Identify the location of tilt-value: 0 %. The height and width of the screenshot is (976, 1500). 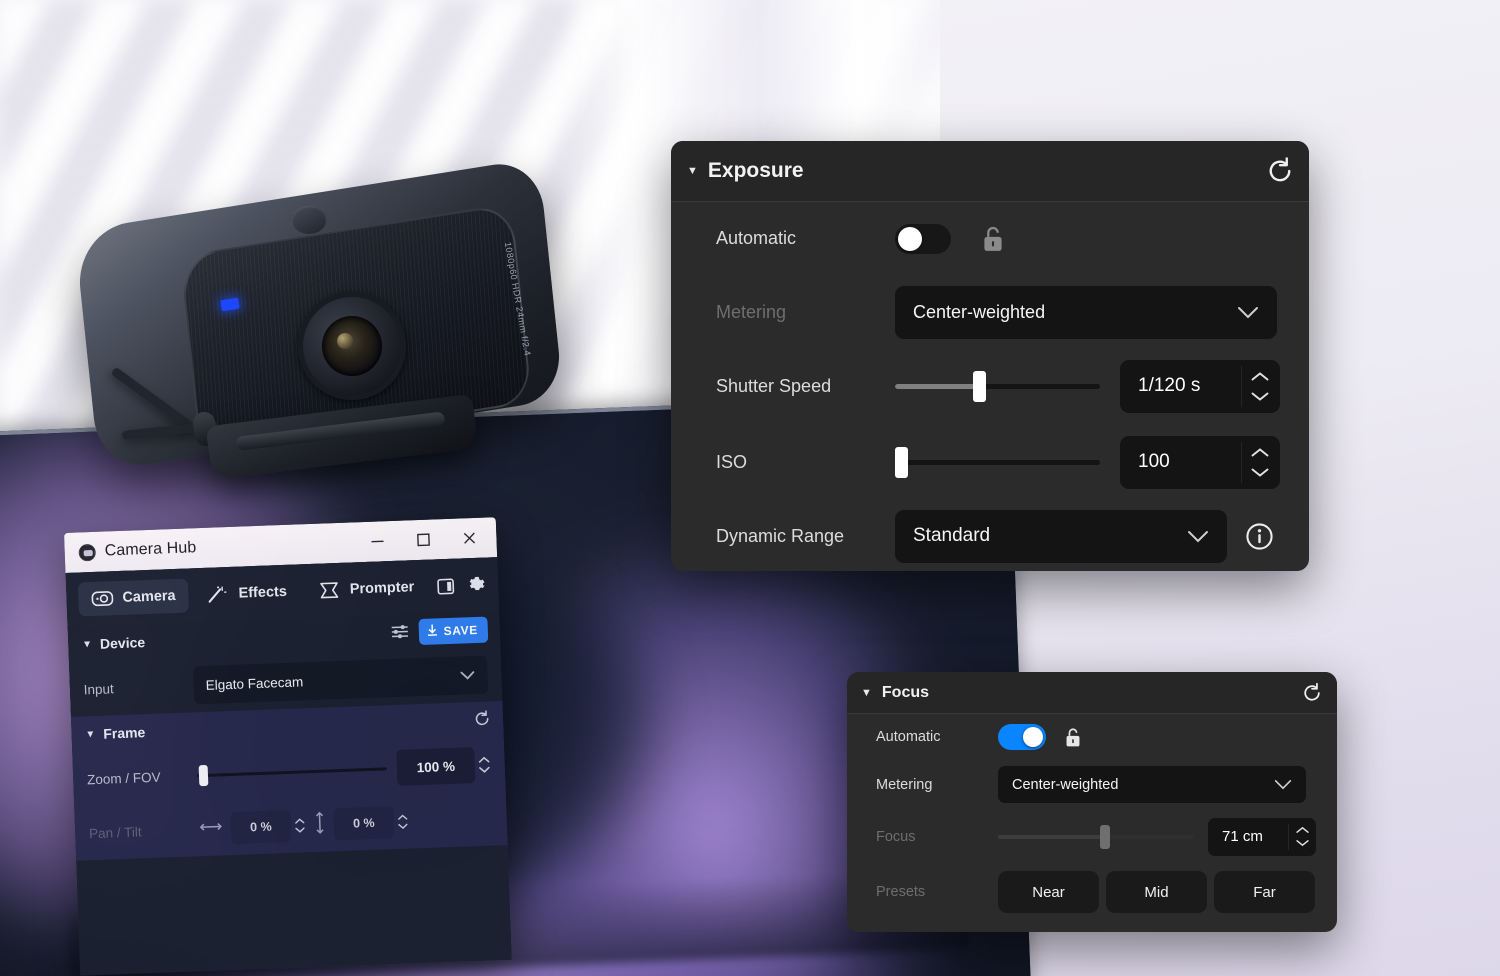
(364, 823).